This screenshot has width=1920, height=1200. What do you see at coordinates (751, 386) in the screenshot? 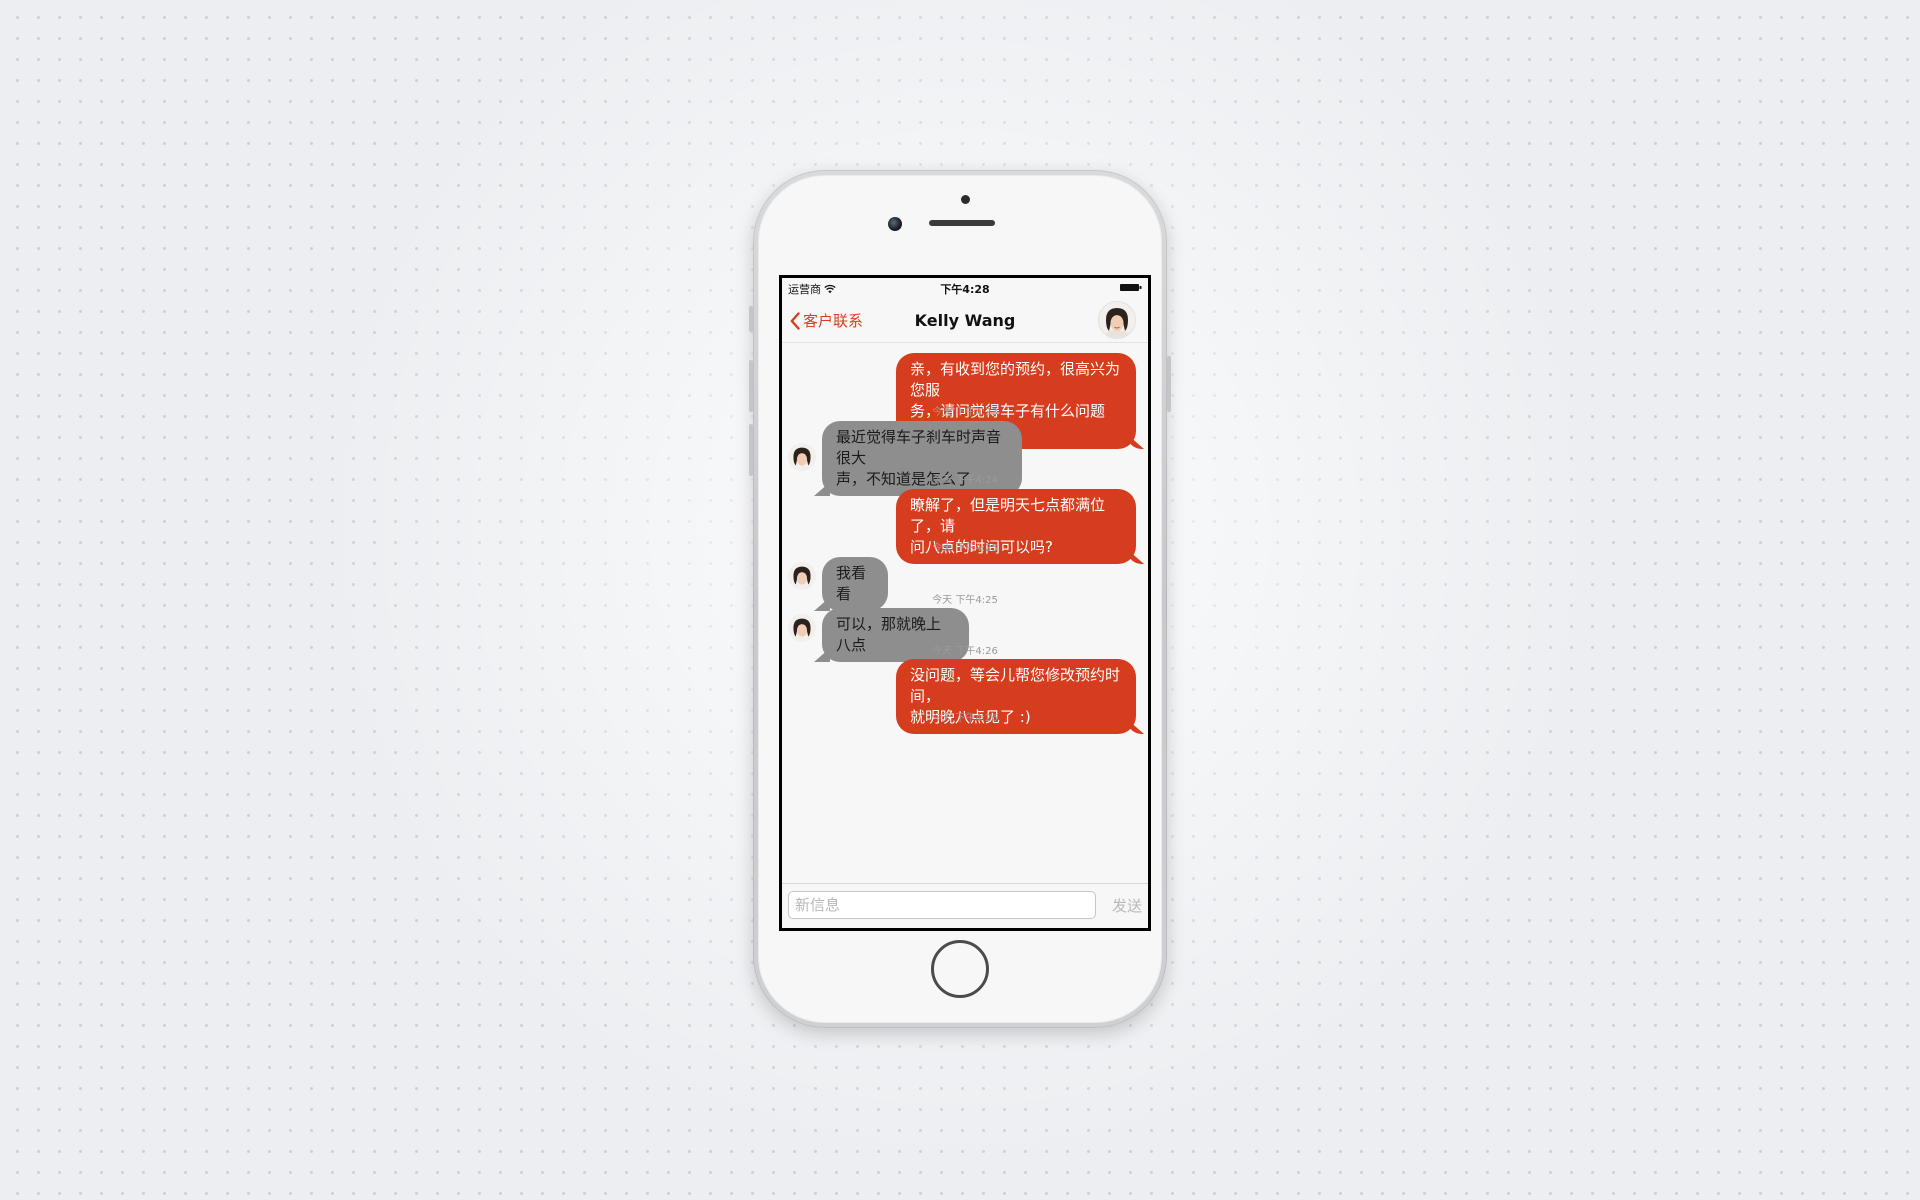
I see `volume-up-button` at bounding box center [751, 386].